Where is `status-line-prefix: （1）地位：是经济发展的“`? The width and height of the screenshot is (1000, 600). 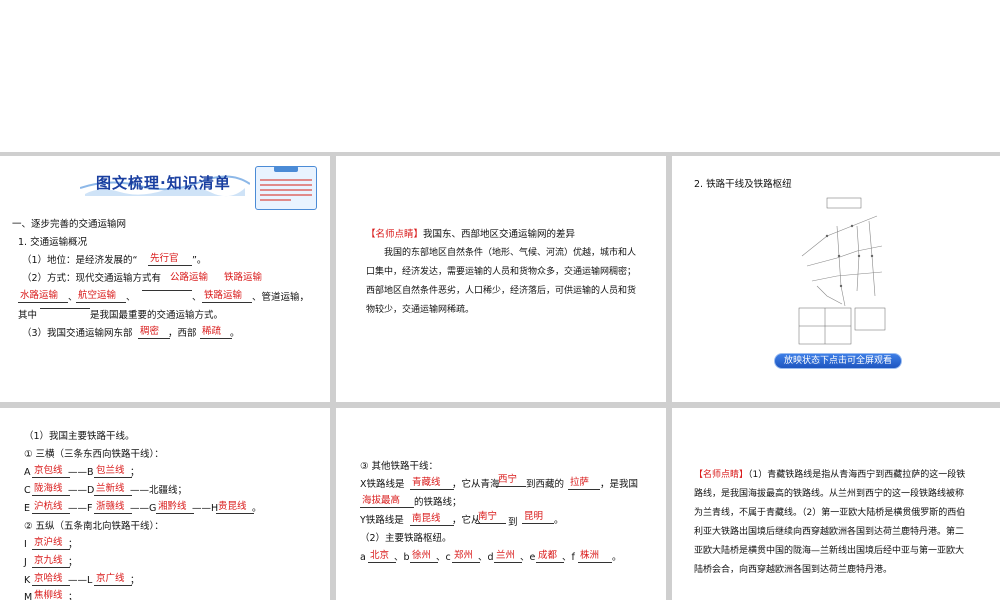 status-line-prefix: （1）地位：是经济发展的“ is located at coordinates (80, 260).